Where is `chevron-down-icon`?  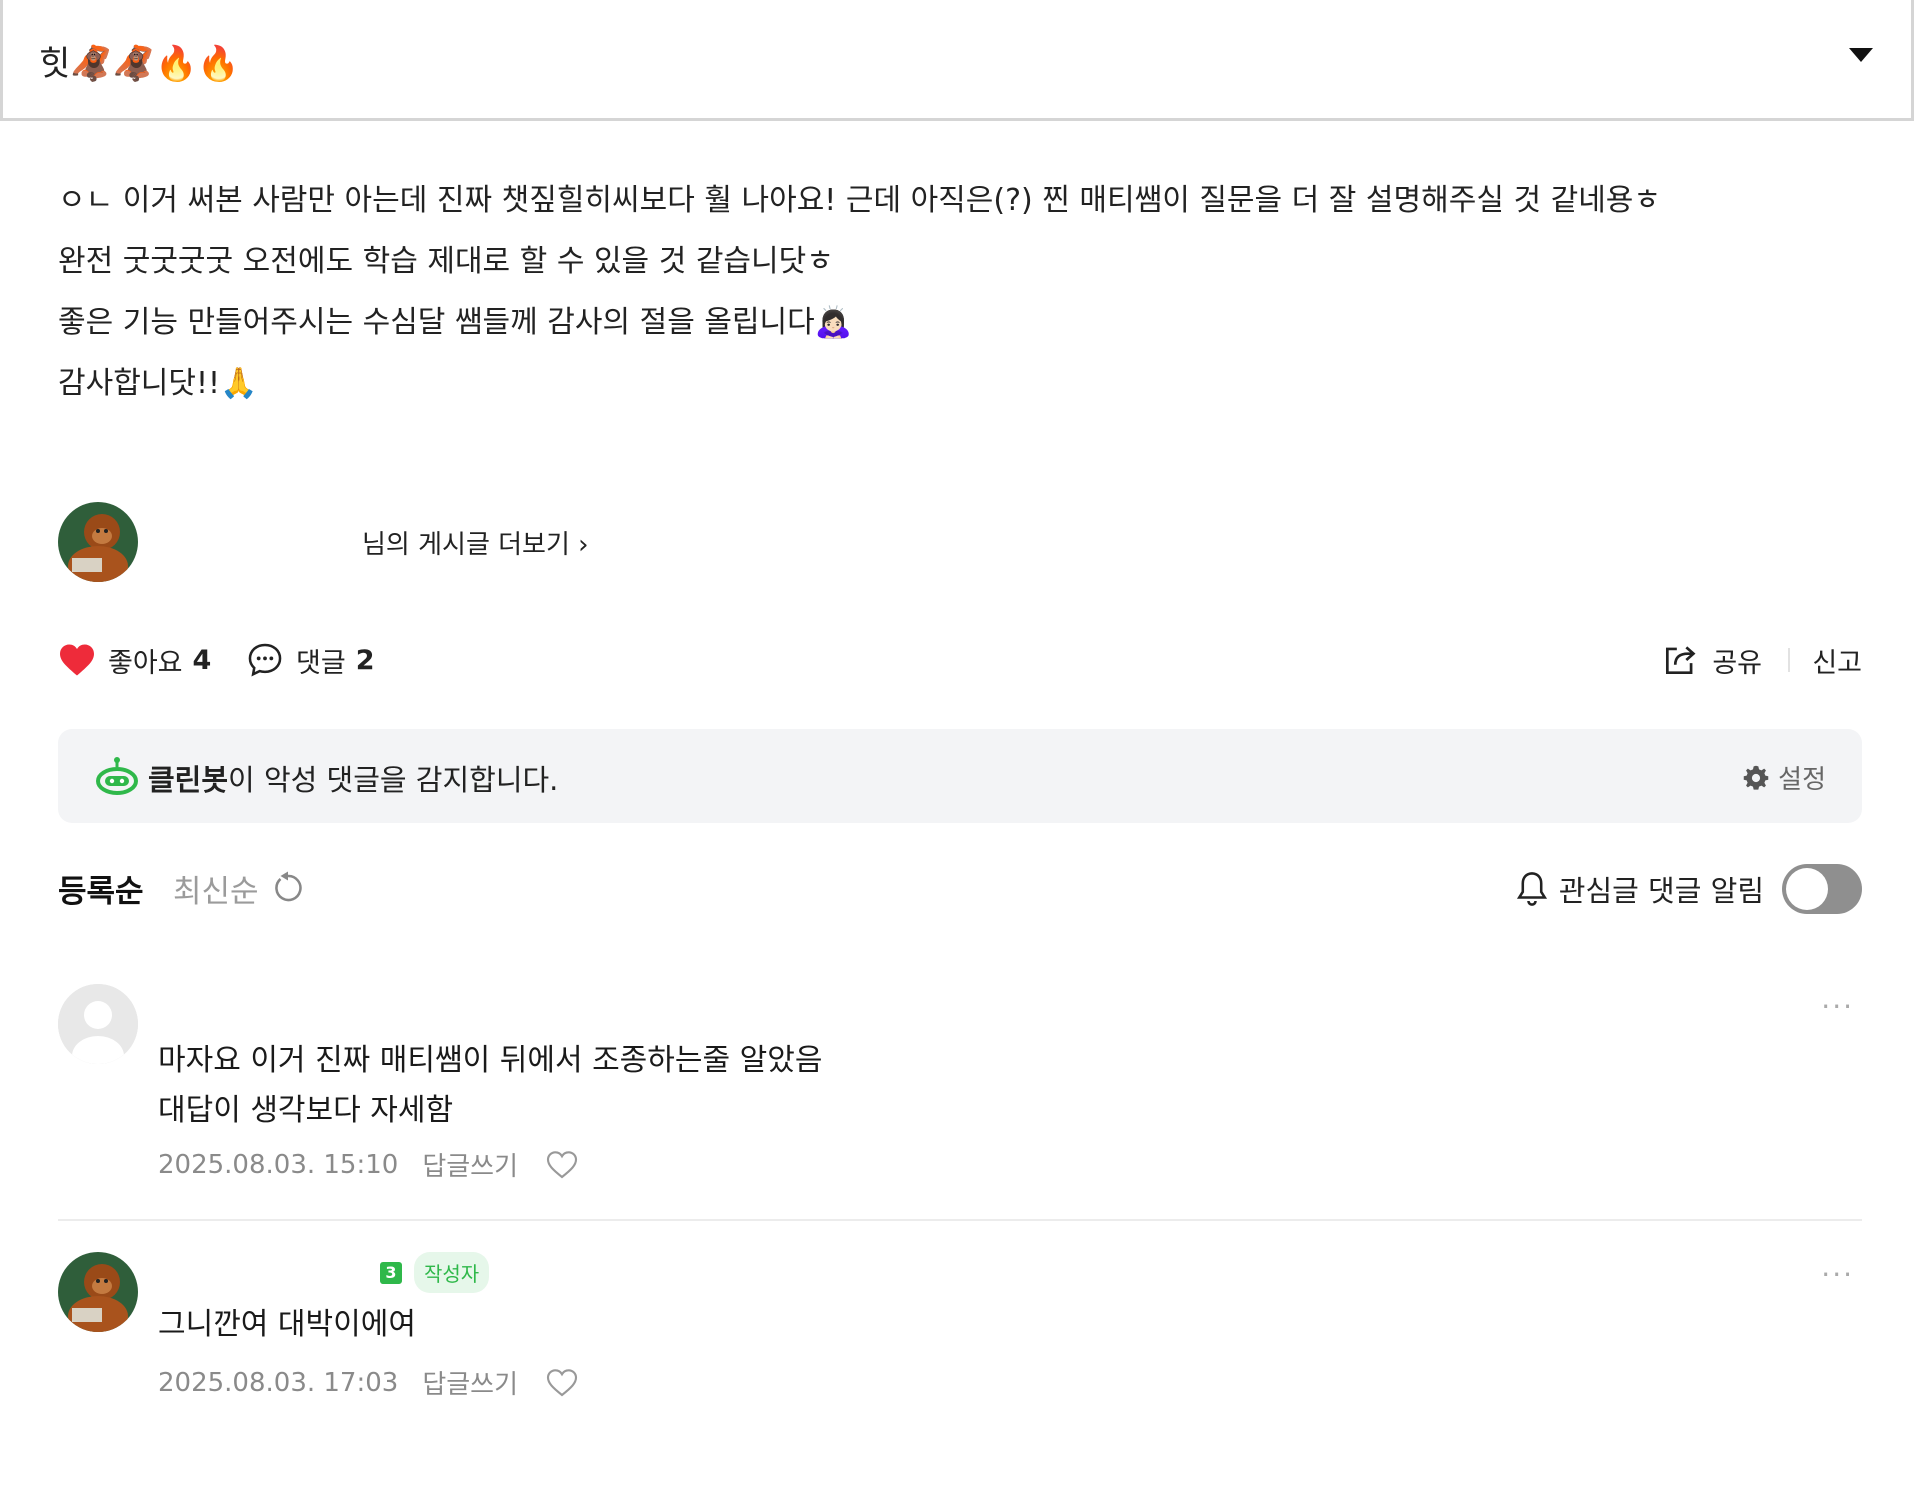
chevron-down-icon is located at coordinates (1861, 55).